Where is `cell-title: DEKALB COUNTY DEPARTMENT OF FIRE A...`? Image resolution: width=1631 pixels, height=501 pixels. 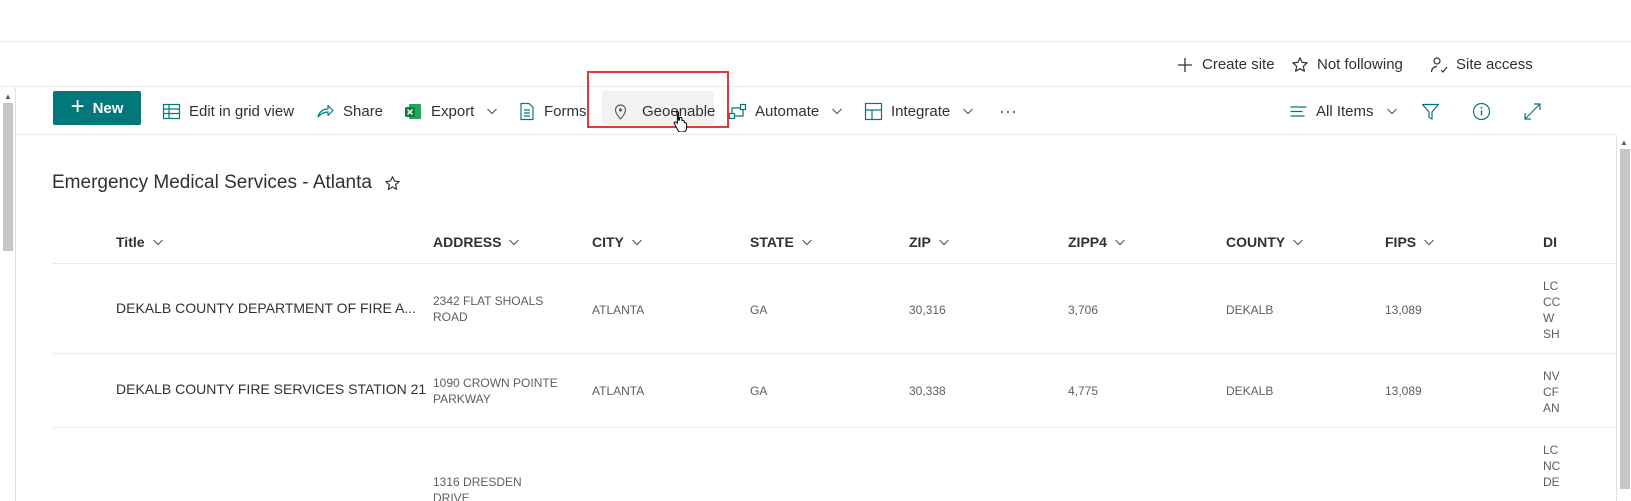
cell-title: DEKALB COUNTY DEPARTMENT OF FIRE A... is located at coordinates (266, 308).